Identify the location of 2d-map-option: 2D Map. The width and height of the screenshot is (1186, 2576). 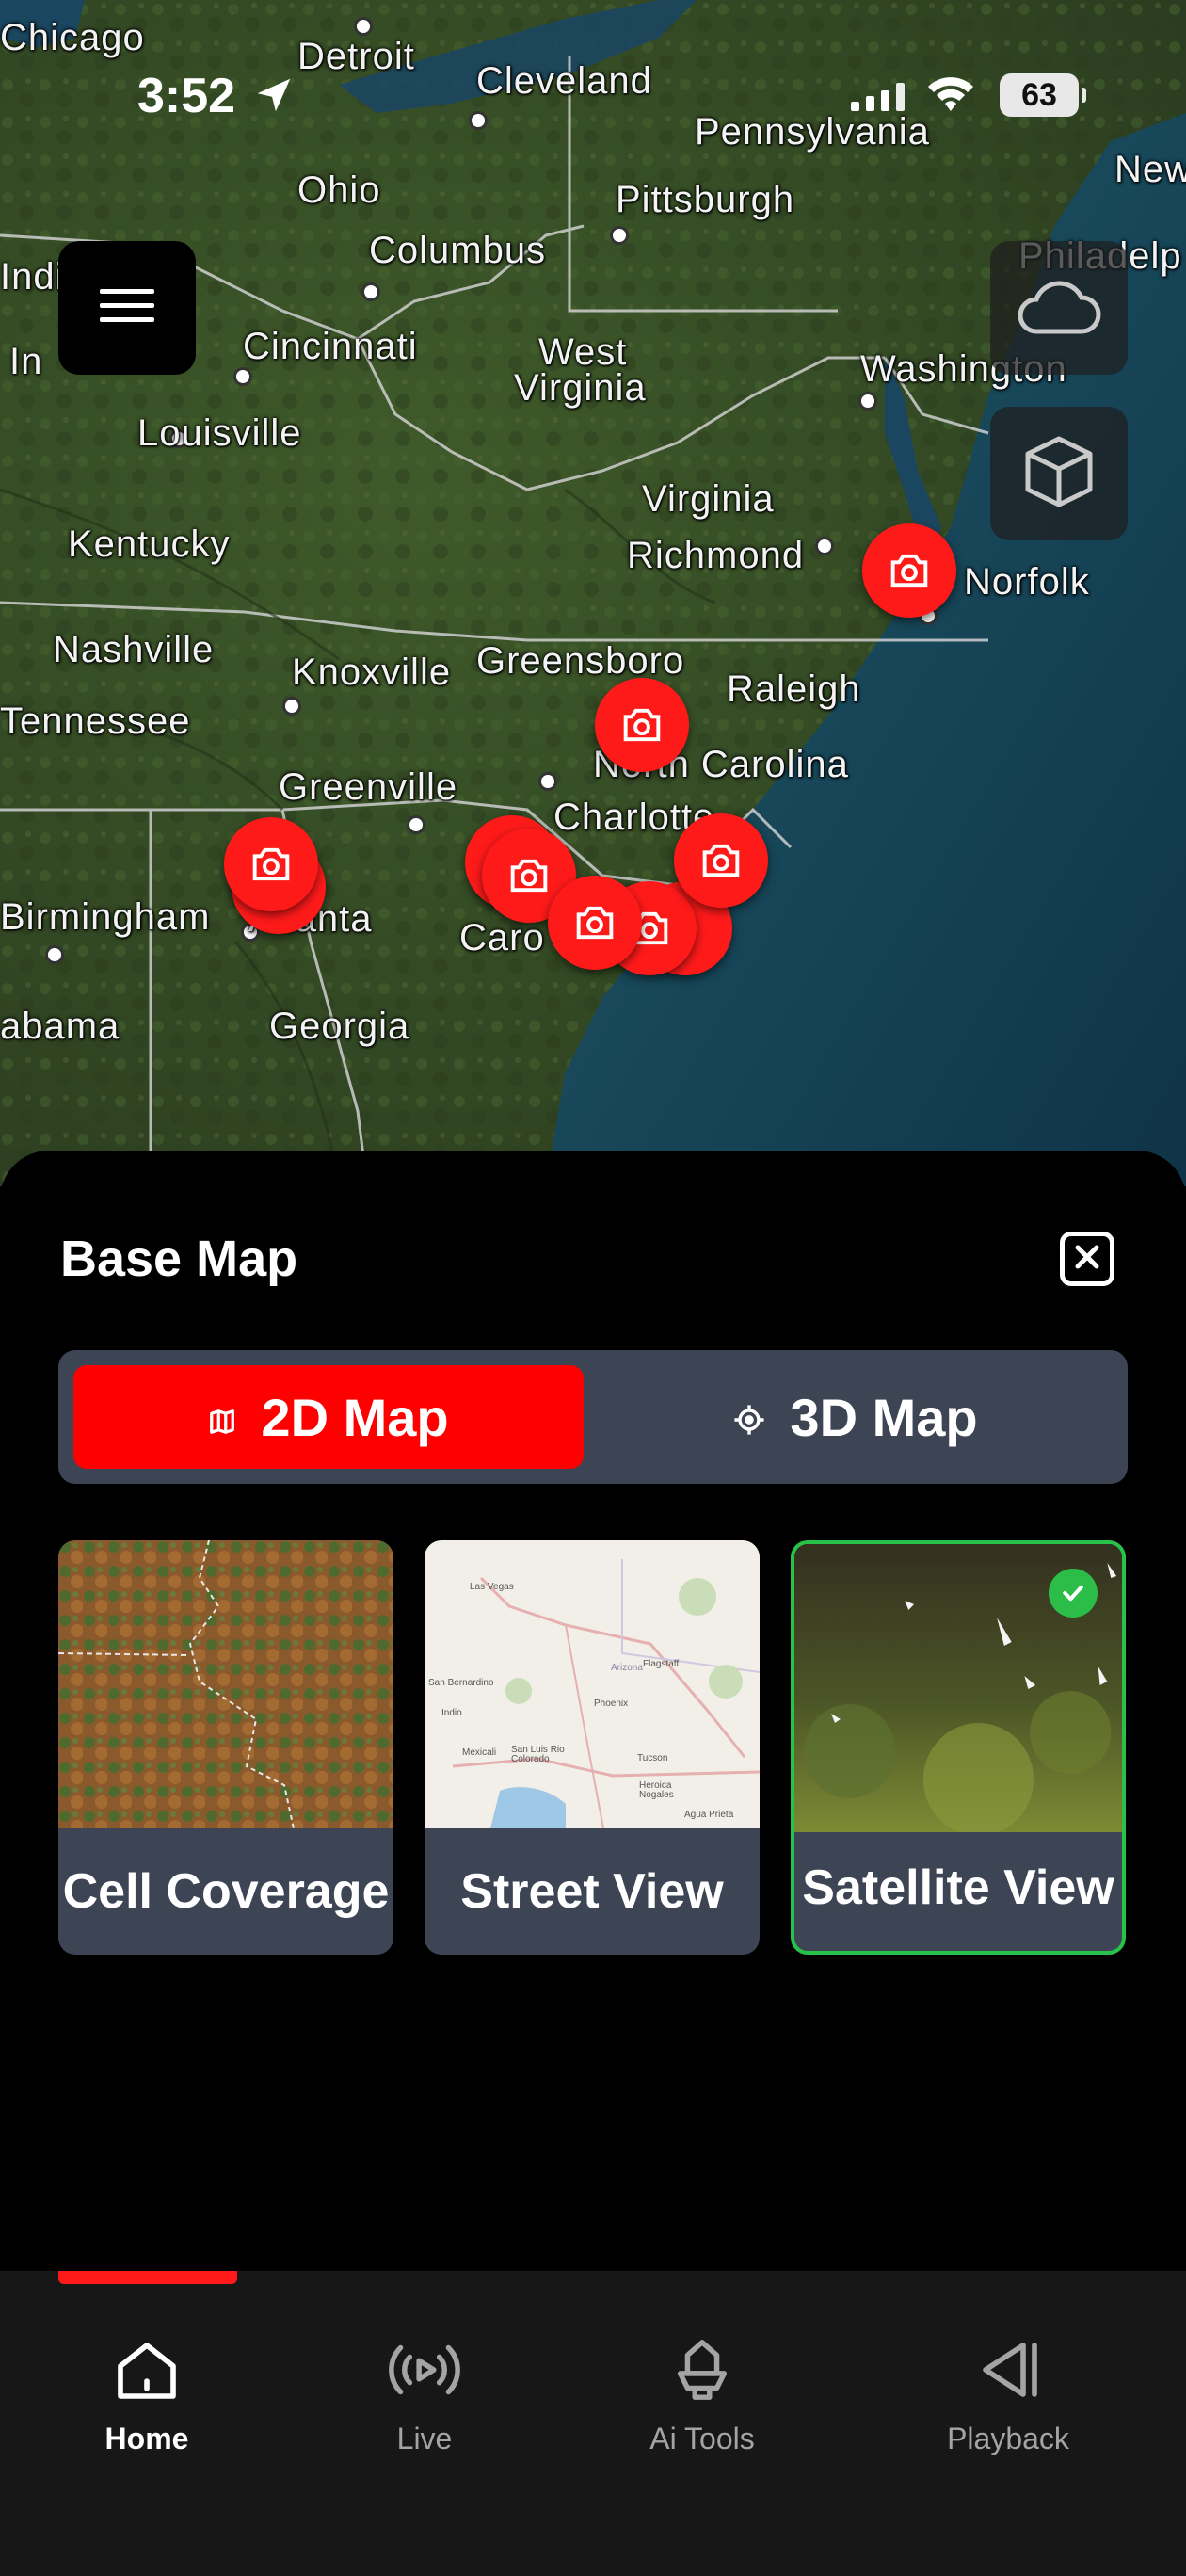
(328, 1417).